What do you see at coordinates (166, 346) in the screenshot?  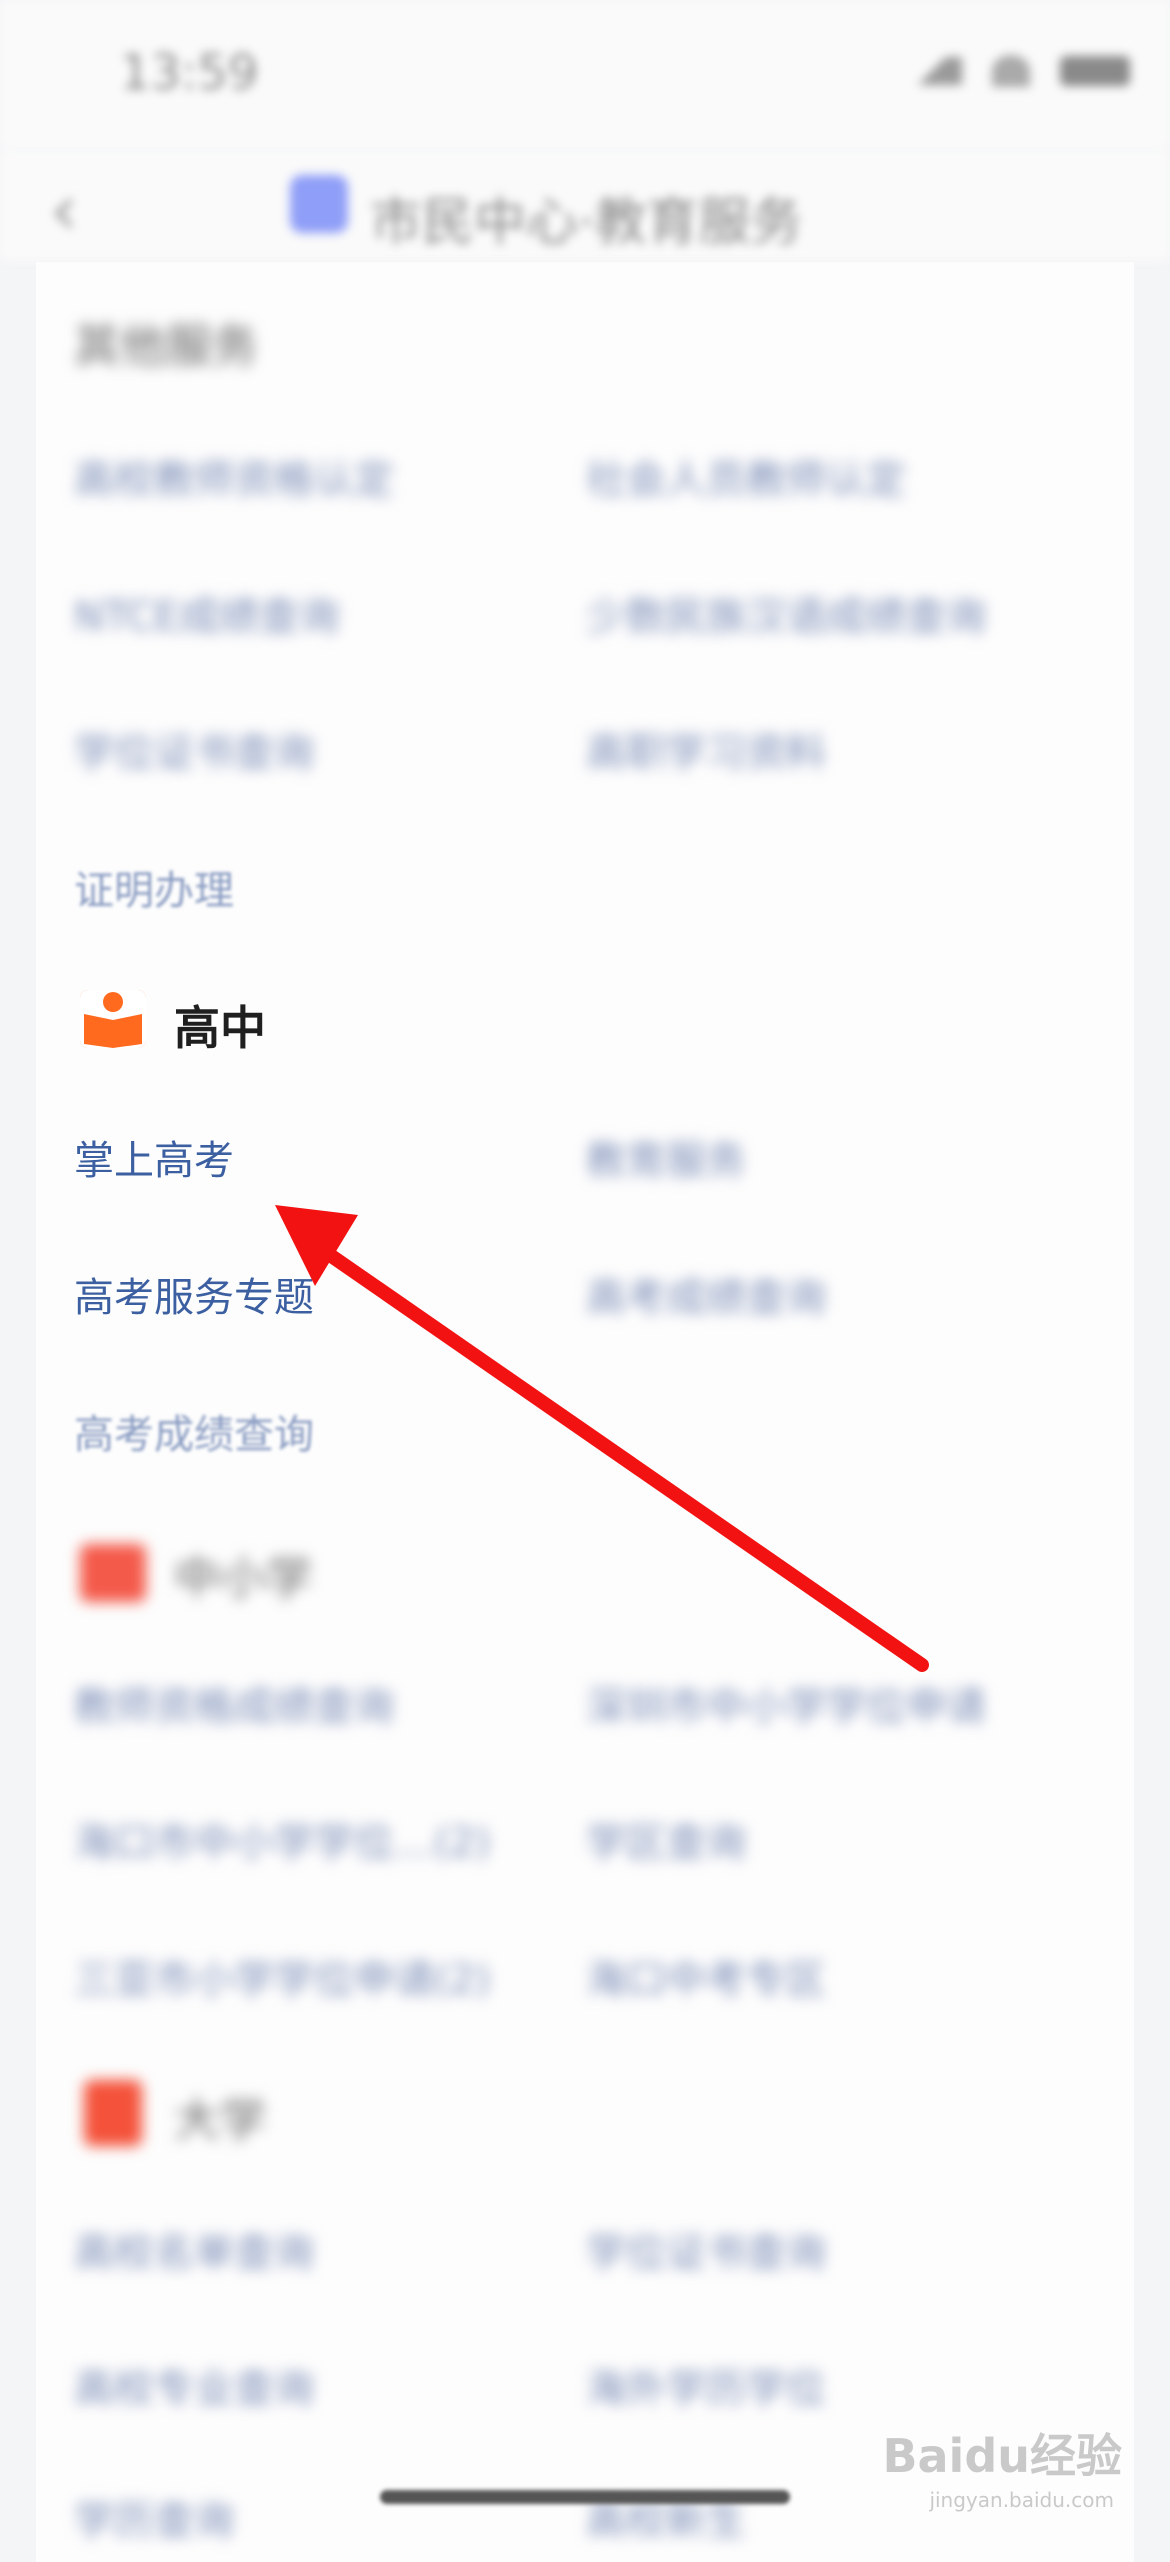 I see `section-title-other: 其他服务` at bounding box center [166, 346].